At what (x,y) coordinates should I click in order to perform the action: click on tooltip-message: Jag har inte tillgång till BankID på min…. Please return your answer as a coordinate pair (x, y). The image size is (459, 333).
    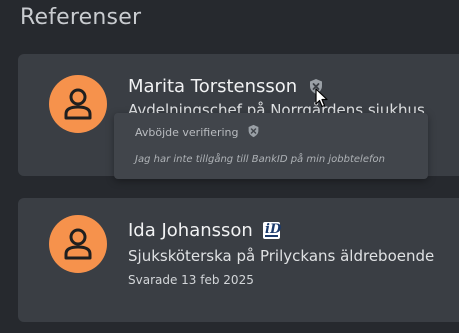
    Looking at the image, I should click on (260, 159).